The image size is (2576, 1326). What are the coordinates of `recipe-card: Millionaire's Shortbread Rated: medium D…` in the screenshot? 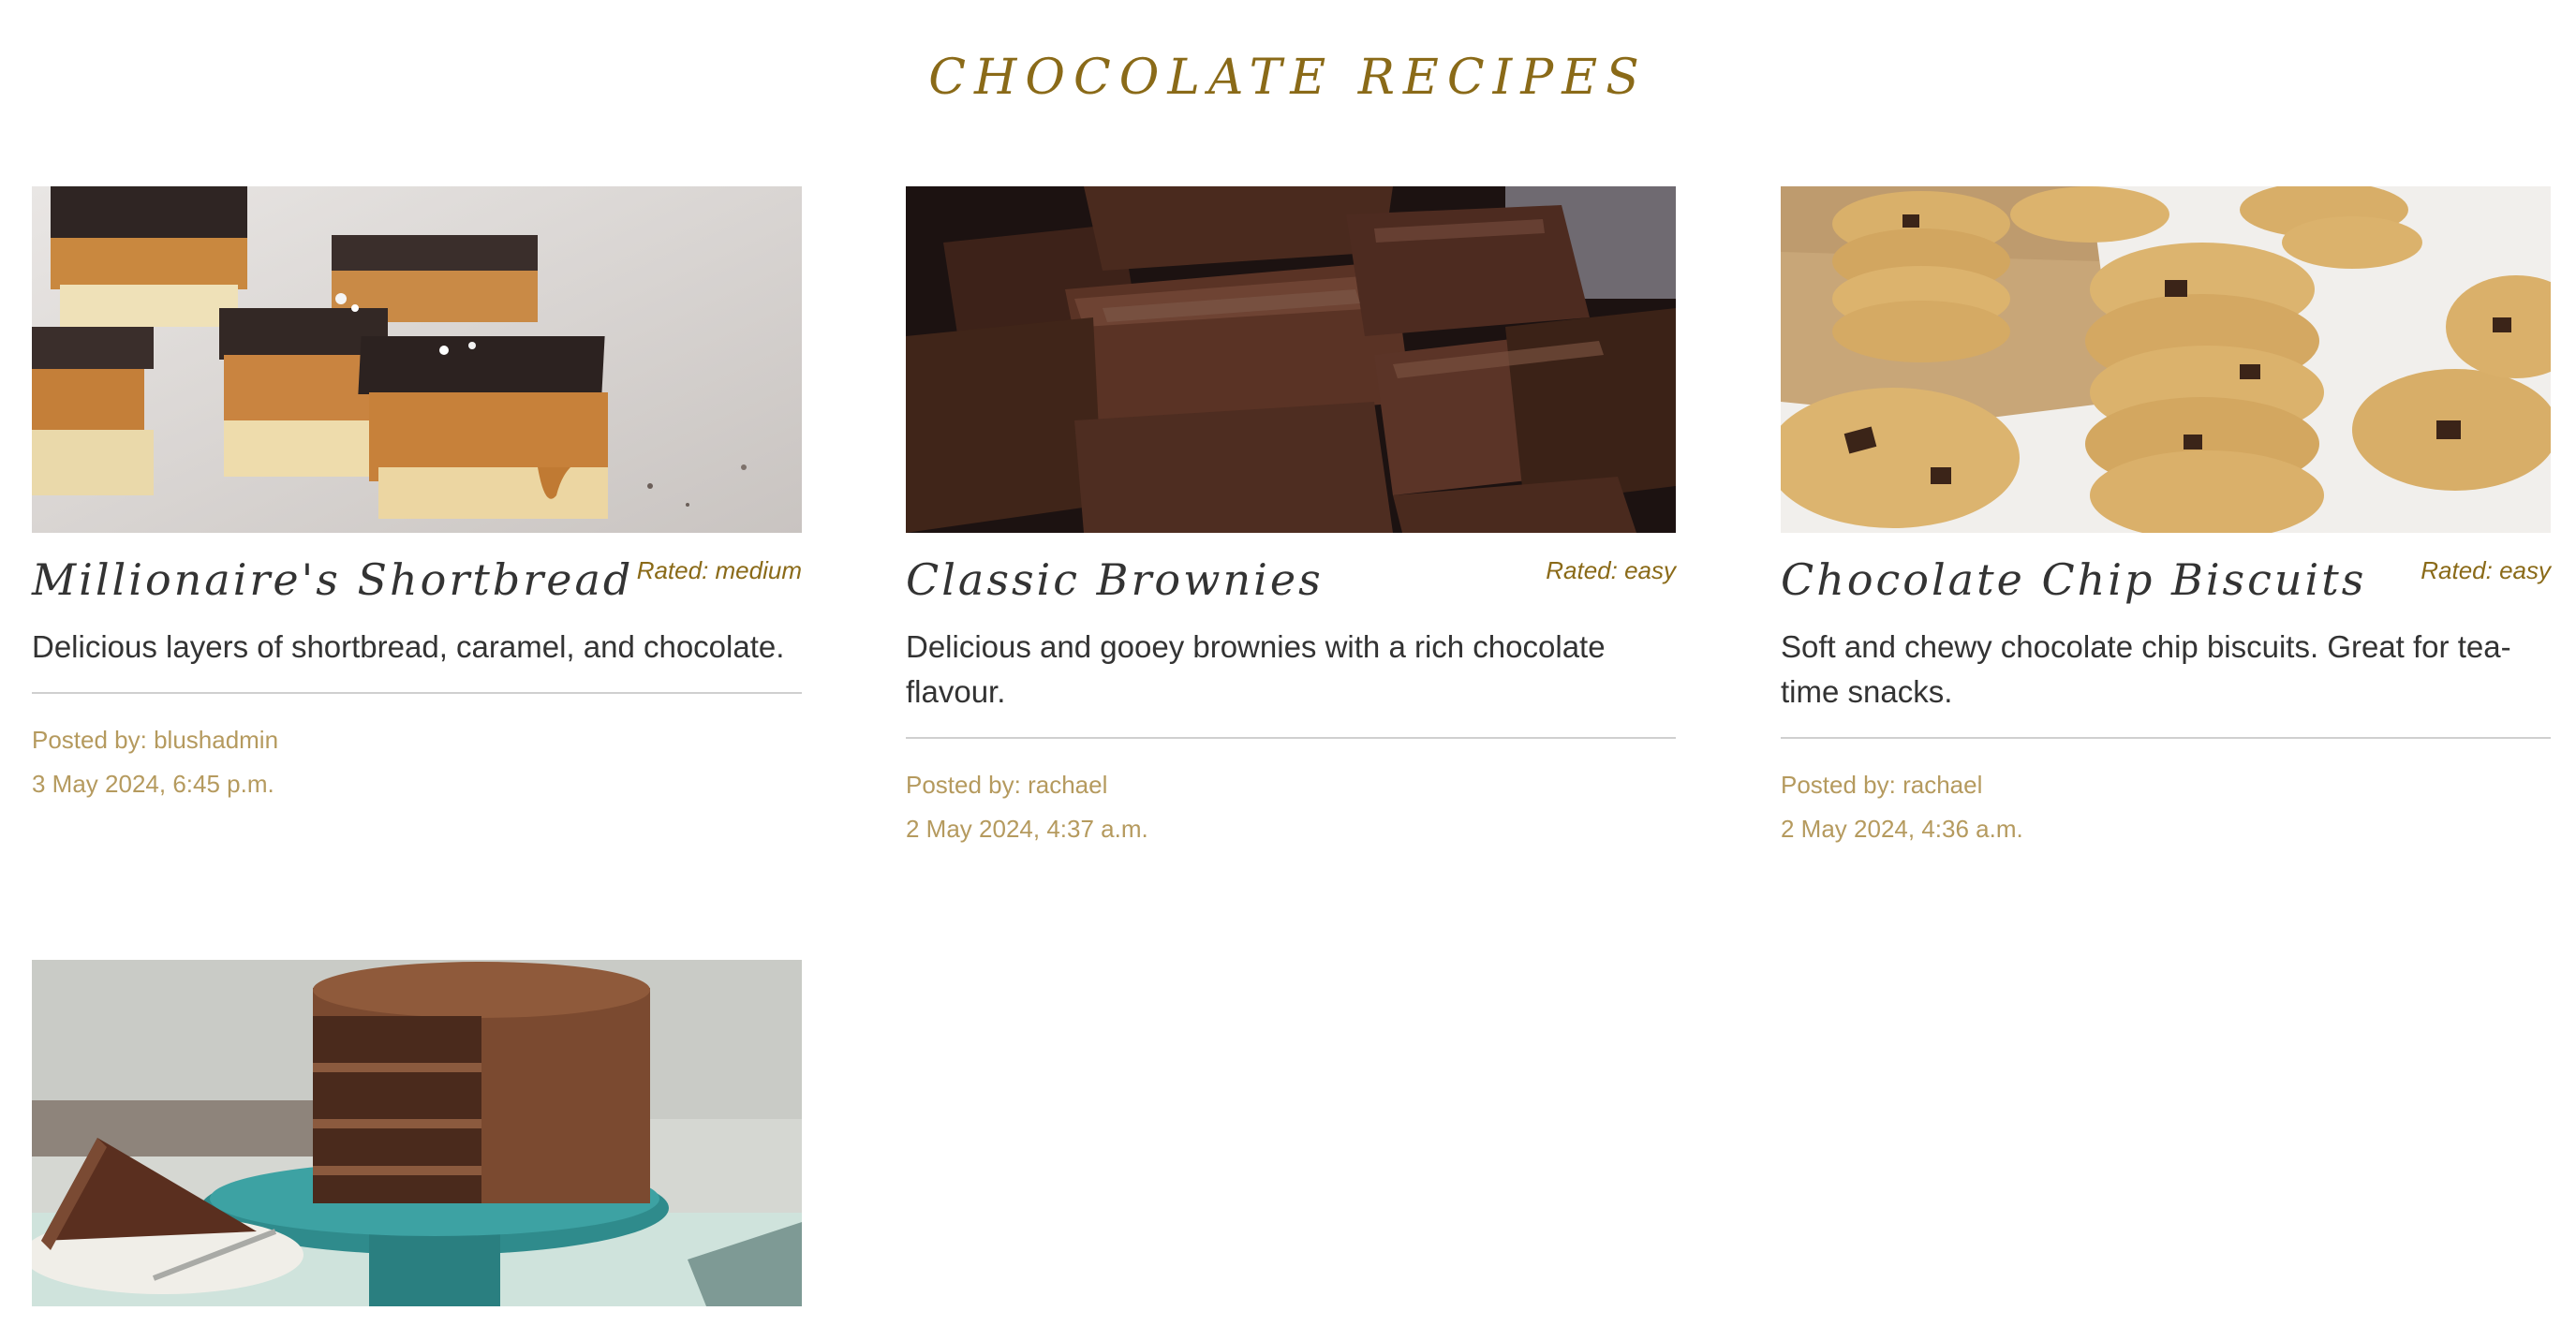 It's located at (417, 496).